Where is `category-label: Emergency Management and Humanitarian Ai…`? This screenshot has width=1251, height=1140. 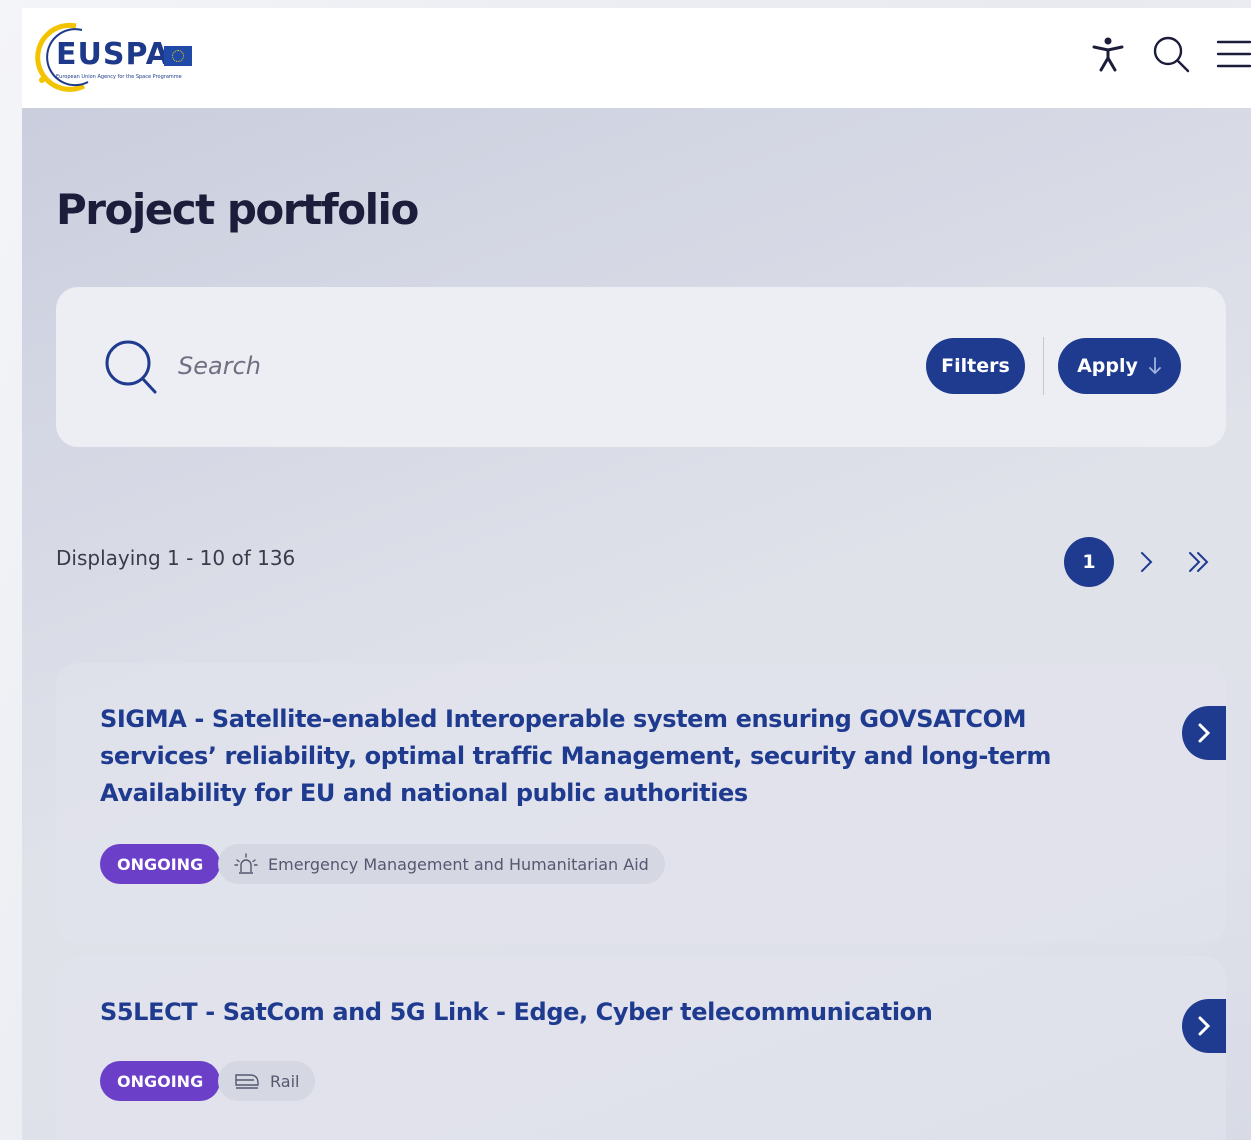 category-label: Emergency Management and Humanitarian Ai… is located at coordinates (458, 864).